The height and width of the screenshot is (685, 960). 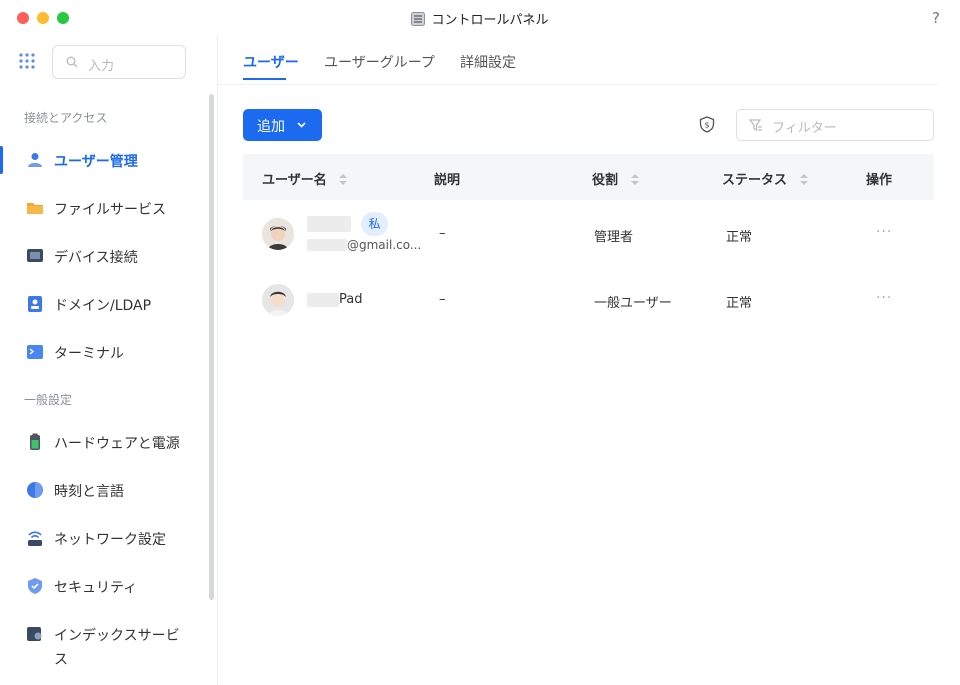 What do you see at coordinates (294, 180) in the screenshot?
I see `column-header-label: ユーザー名` at bounding box center [294, 180].